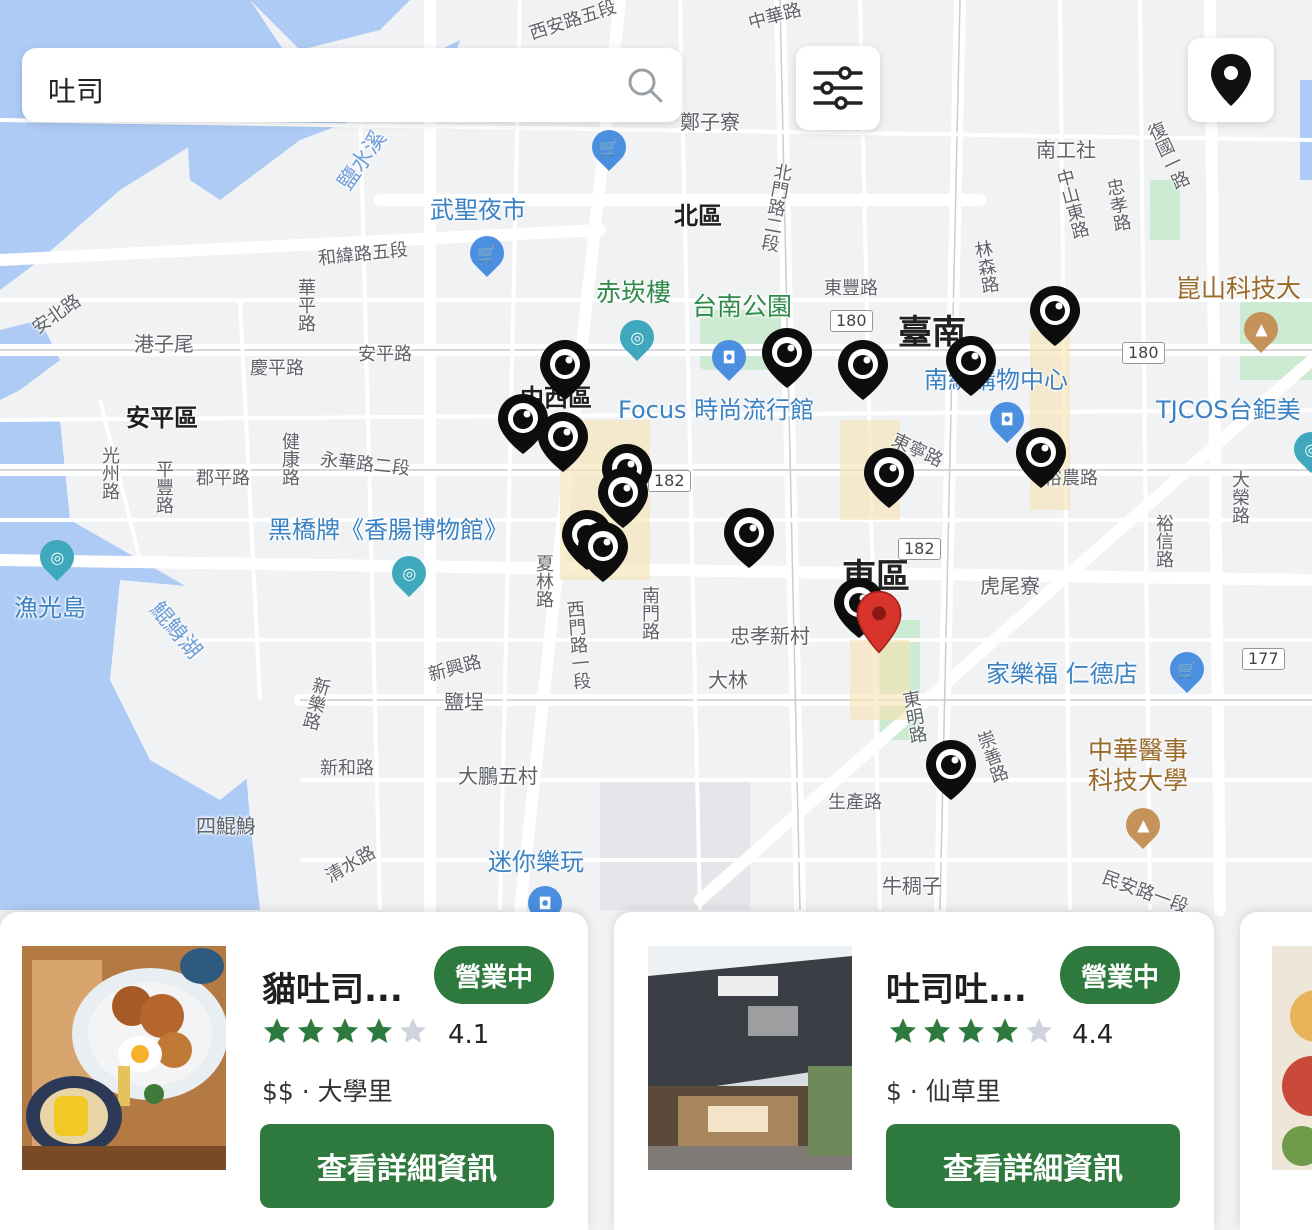 The image size is (1312, 1230). I want to click on map-label: 港子尾, so click(164, 344).